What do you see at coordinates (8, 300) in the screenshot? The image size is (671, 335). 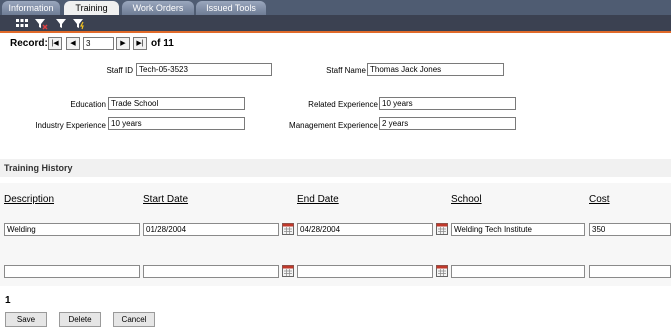 I see `page-number: 1` at bounding box center [8, 300].